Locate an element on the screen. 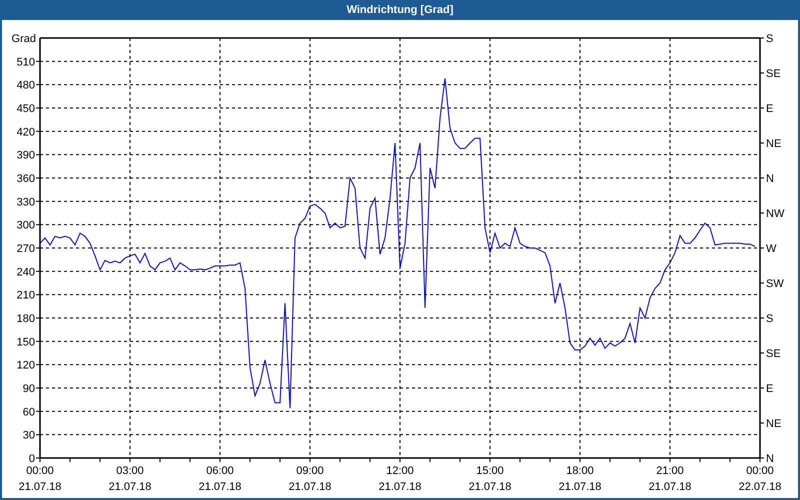 This screenshot has height=500, width=800. x-tick-label: 00:00 21.07.18 is located at coordinates (40, 479).